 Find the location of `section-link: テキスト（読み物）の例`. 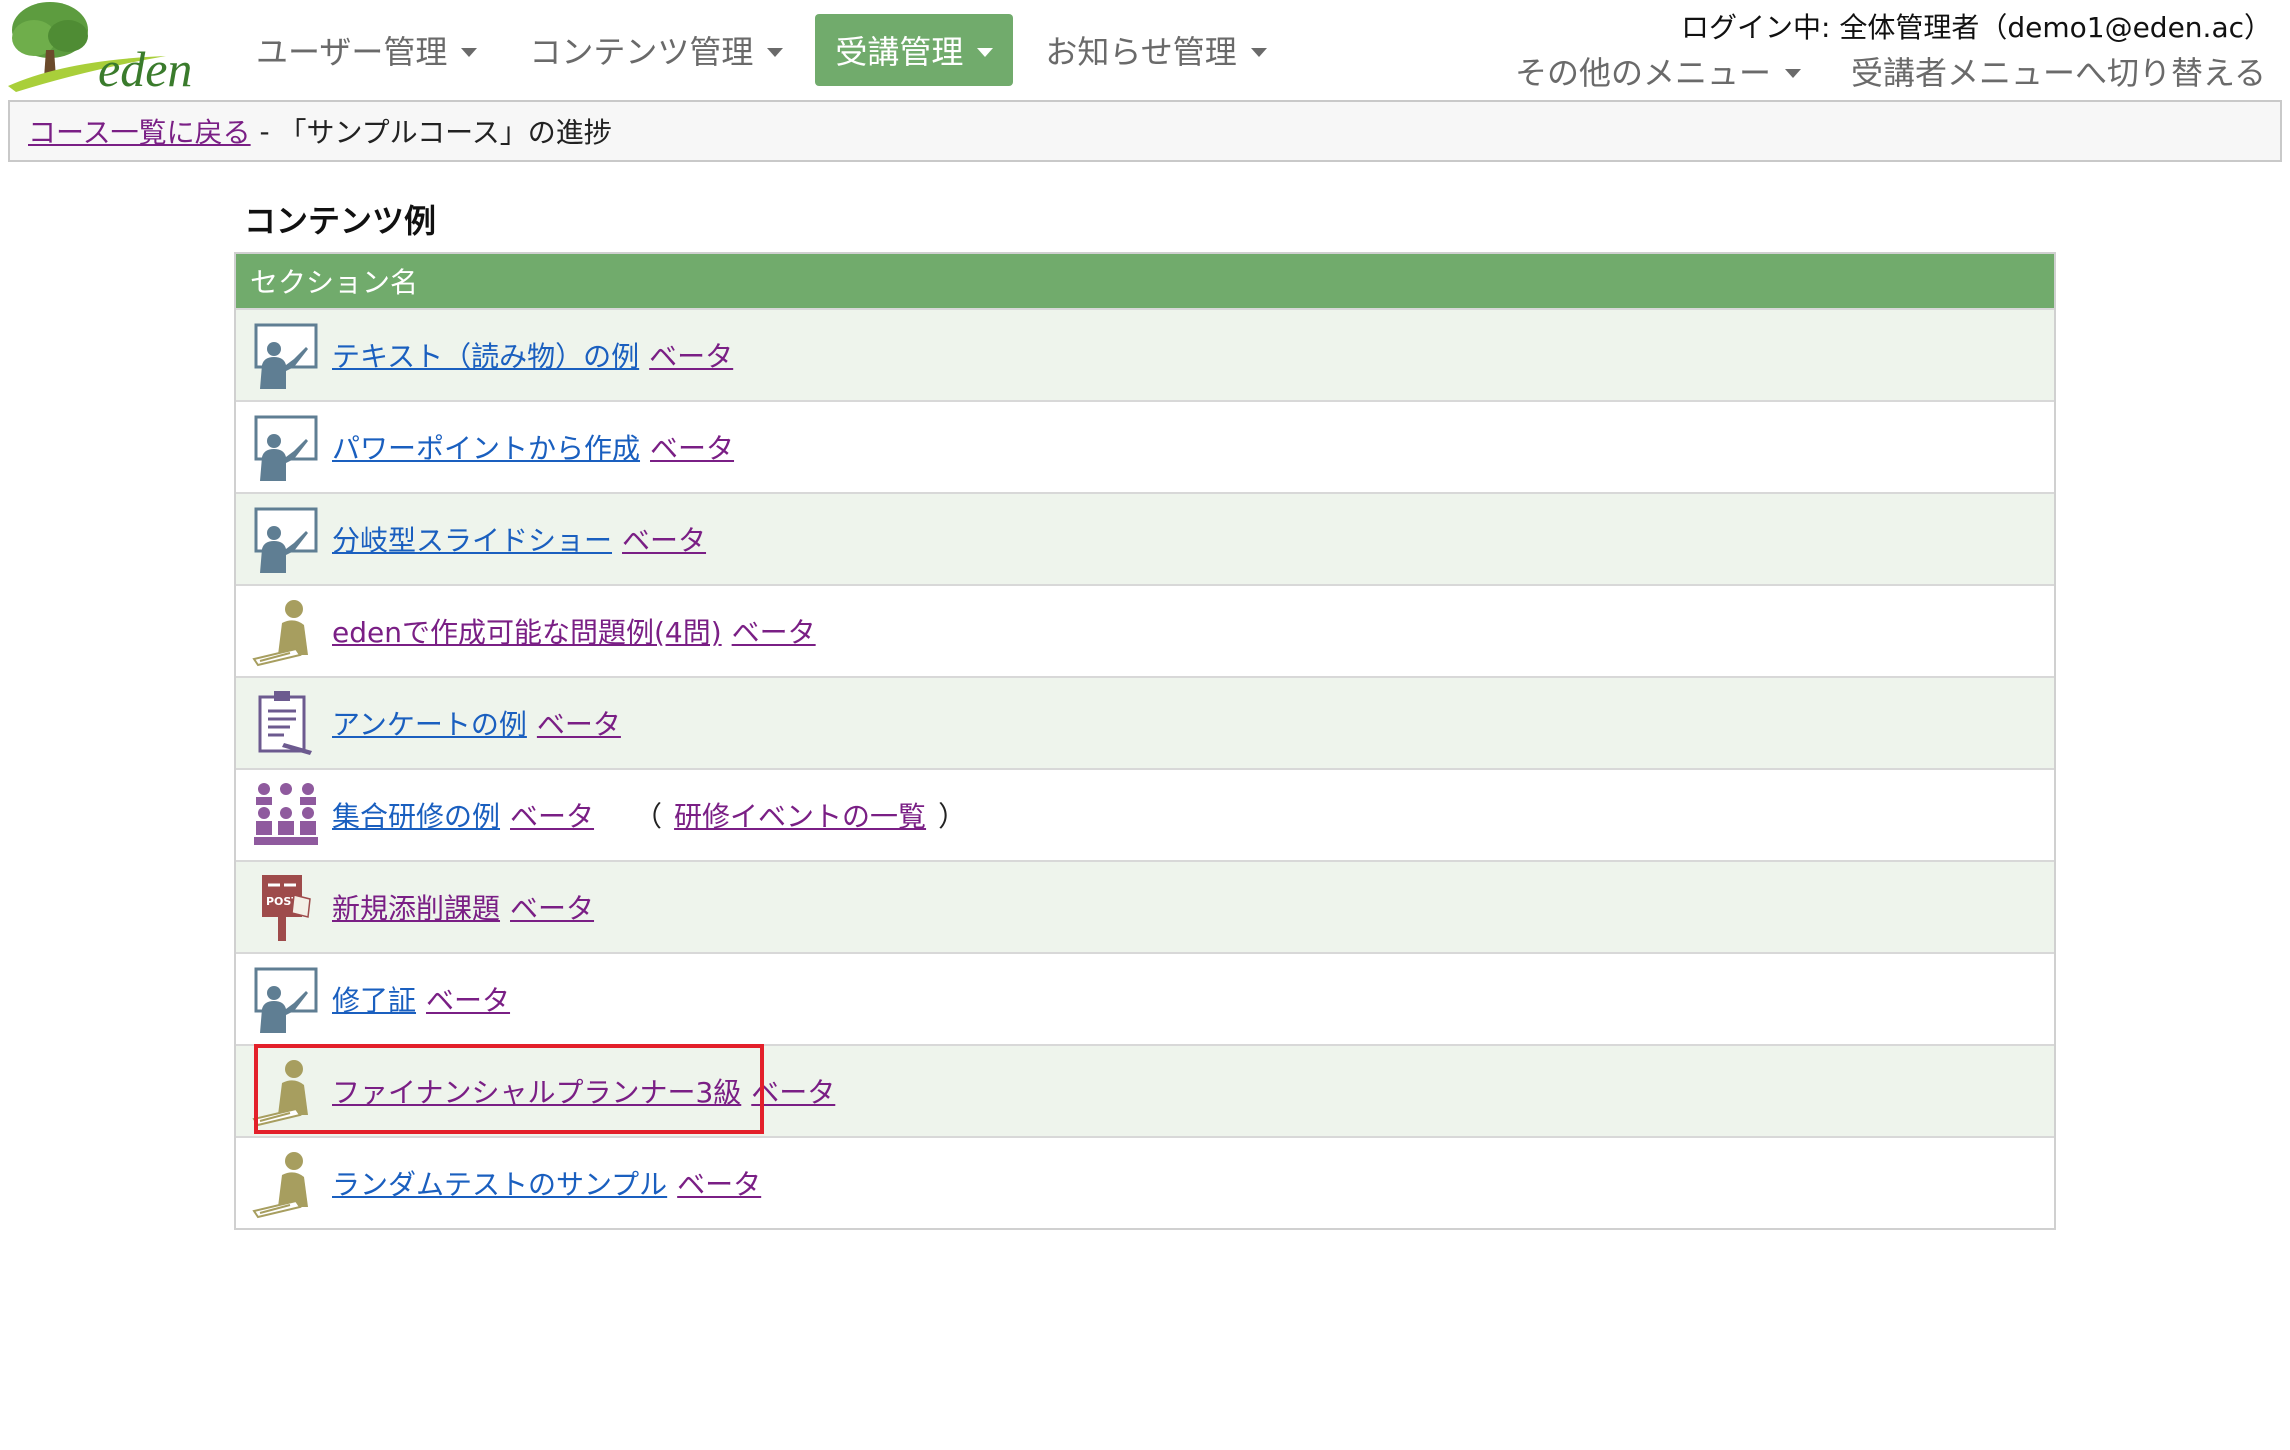

section-link: テキスト（読み物）の例 is located at coordinates (485, 355).